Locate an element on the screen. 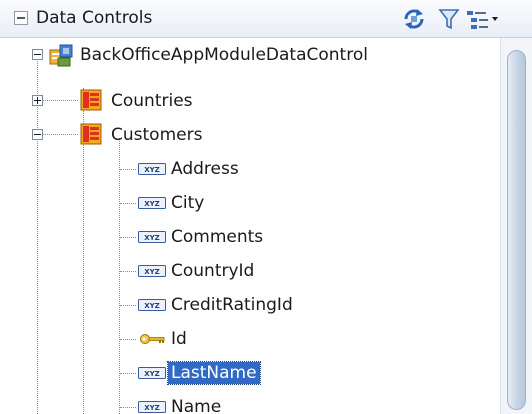 This screenshot has height=414, width=532. key-attribute-icon is located at coordinates (152, 339).